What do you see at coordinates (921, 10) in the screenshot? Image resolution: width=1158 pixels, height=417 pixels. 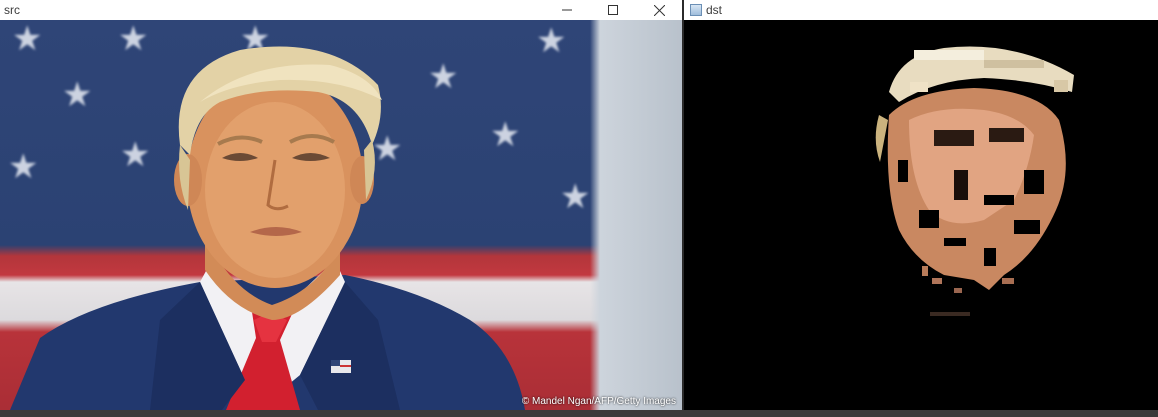 I see `dst-title-bar: dst` at bounding box center [921, 10].